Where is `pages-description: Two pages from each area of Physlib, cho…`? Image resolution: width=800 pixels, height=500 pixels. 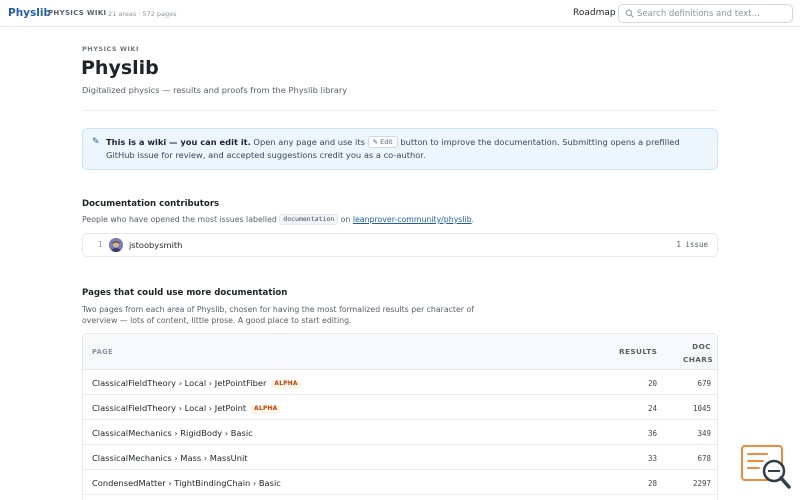
pages-description: Two pages from each area of Physlib, cho… is located at coordinates (278, 315).